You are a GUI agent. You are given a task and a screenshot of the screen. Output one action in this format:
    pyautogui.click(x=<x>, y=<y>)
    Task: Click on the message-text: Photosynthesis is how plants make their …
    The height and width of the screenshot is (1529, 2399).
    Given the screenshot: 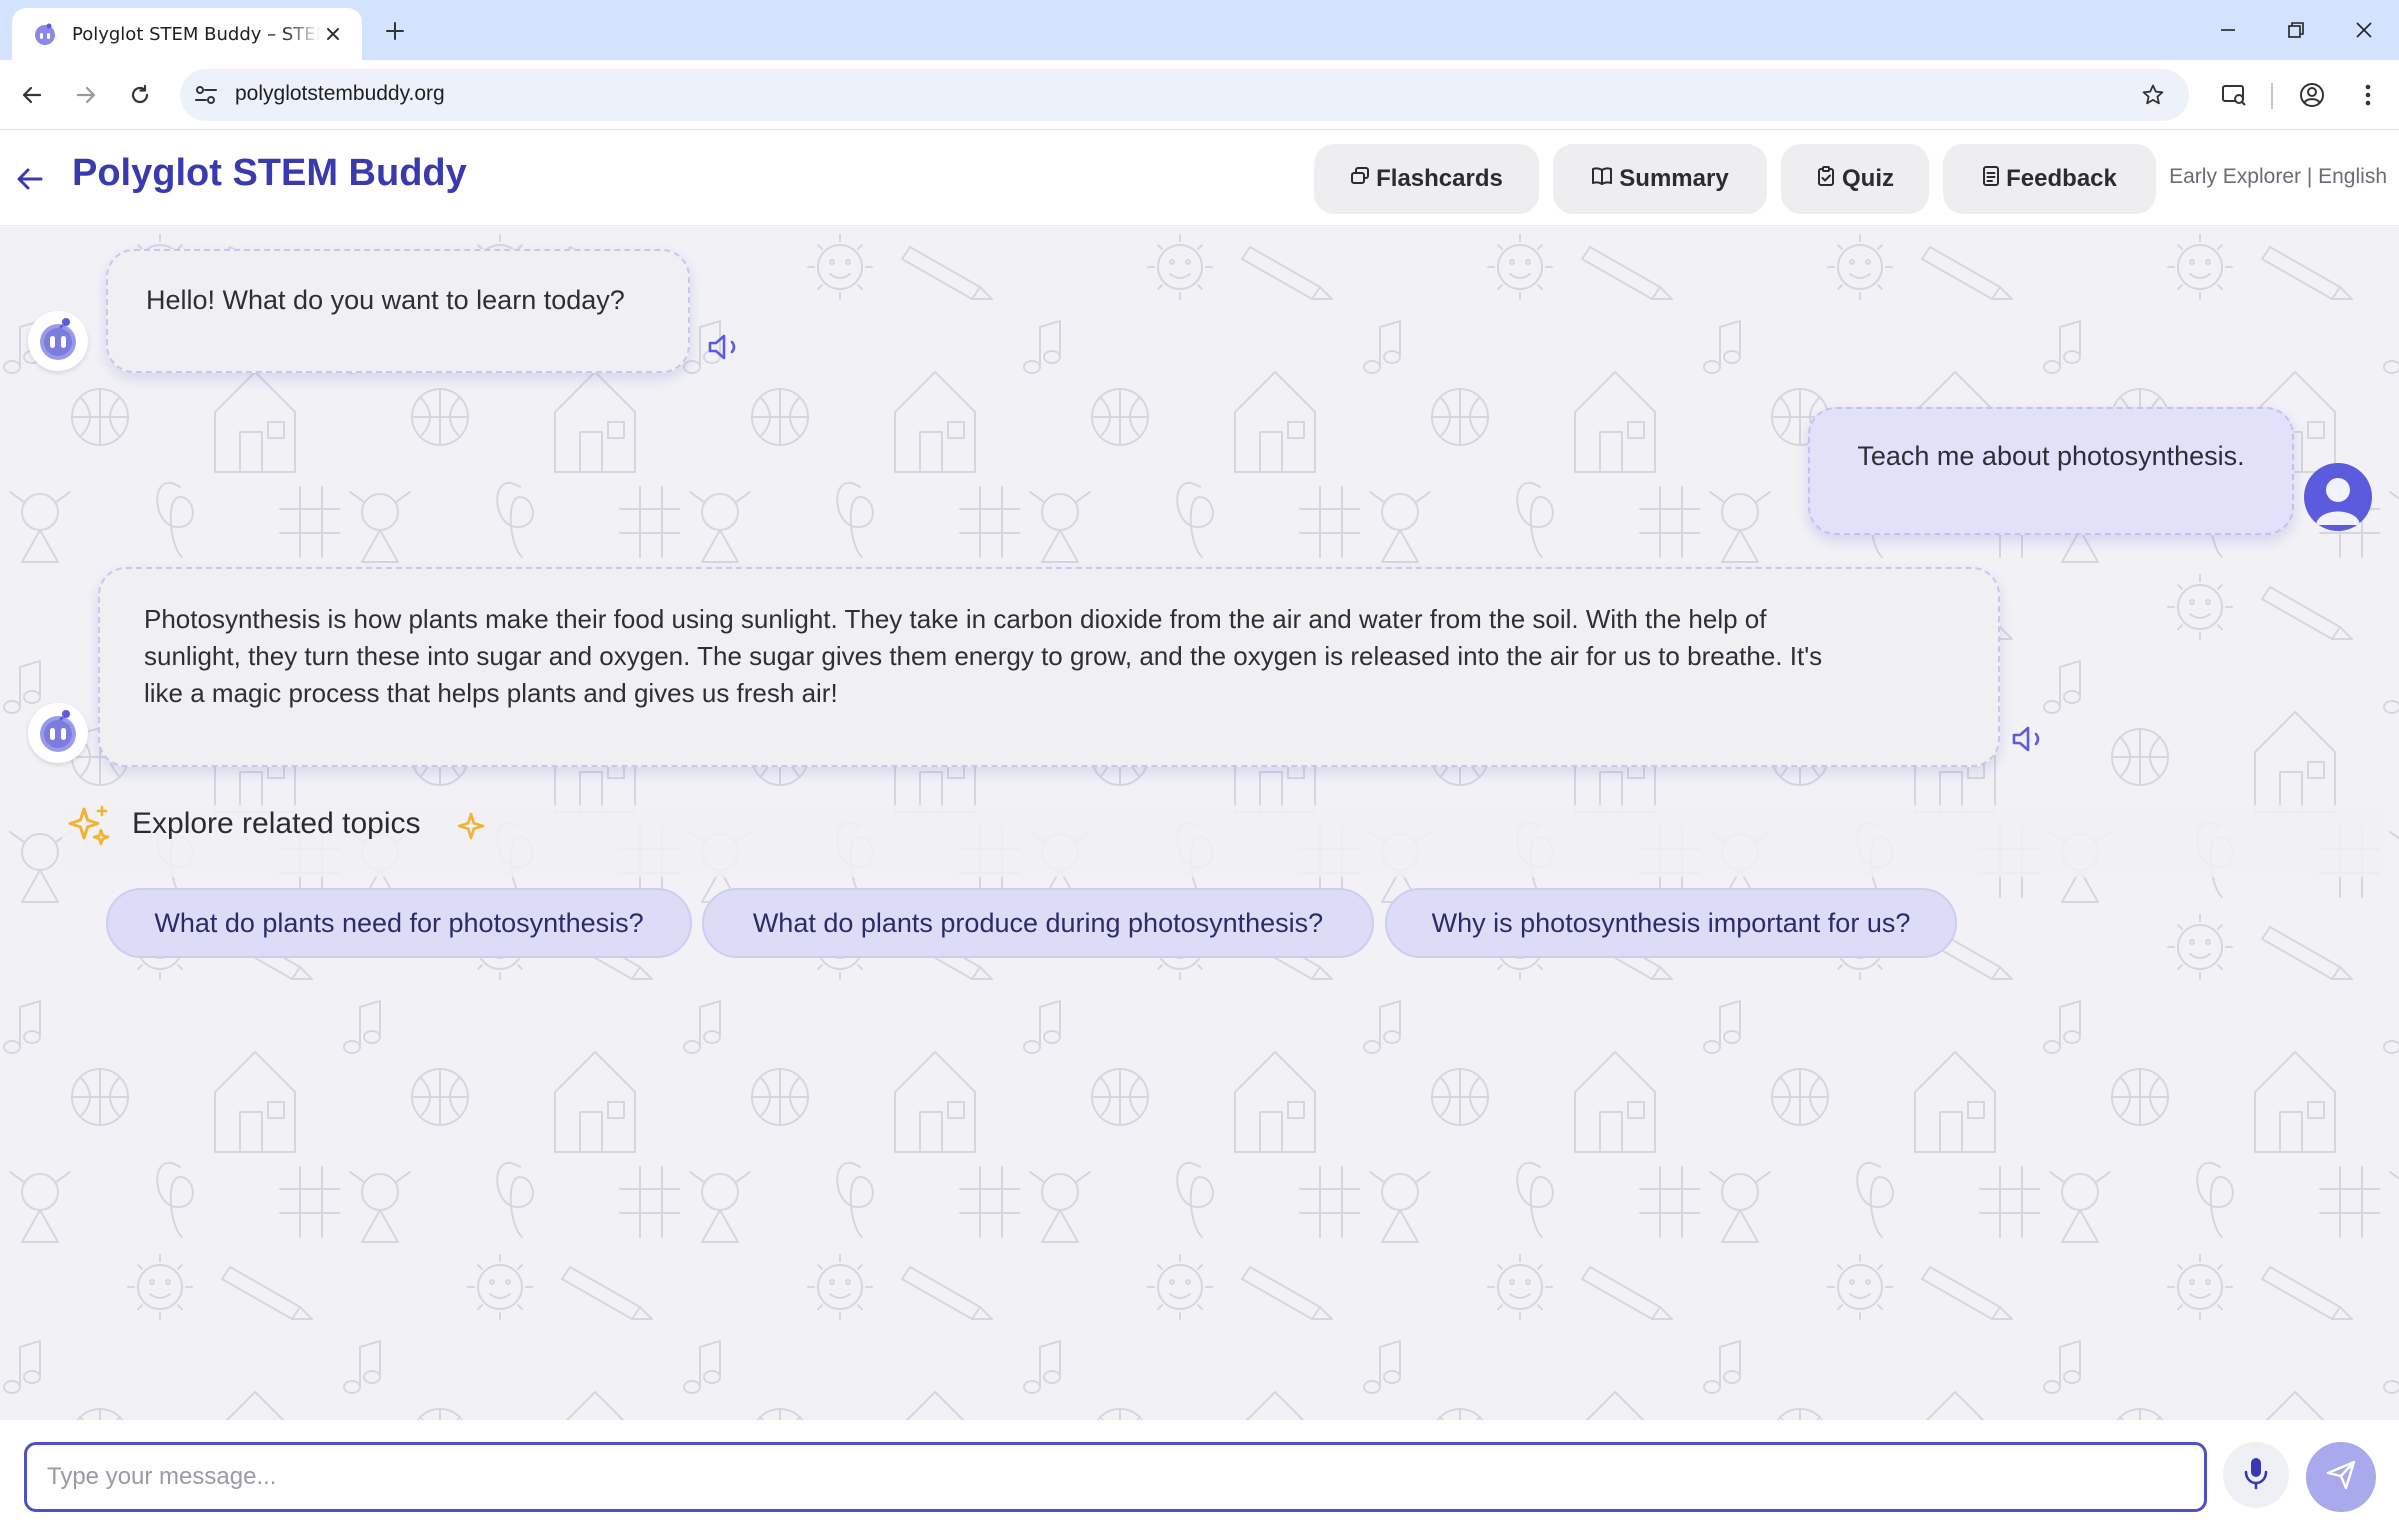 What is the action you would take?
    pyautogui.click(x=1050, y=656)
    